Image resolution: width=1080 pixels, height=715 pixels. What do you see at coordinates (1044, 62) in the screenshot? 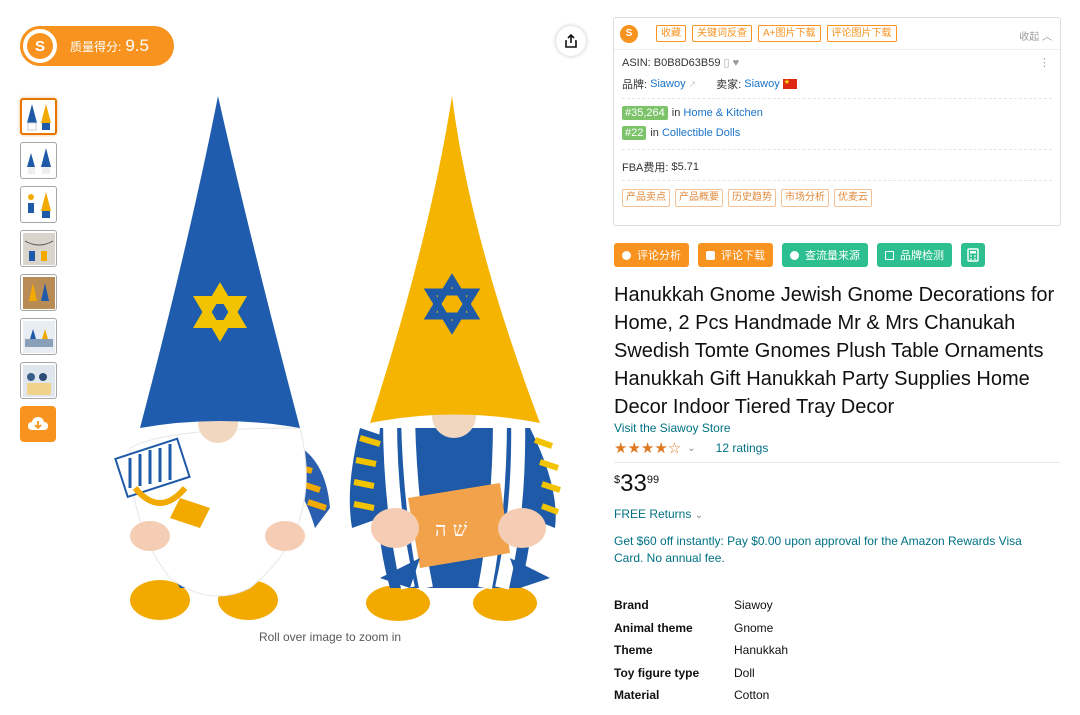
I see `more-options-icon: ⋮` at bounding box center [1044, 62].